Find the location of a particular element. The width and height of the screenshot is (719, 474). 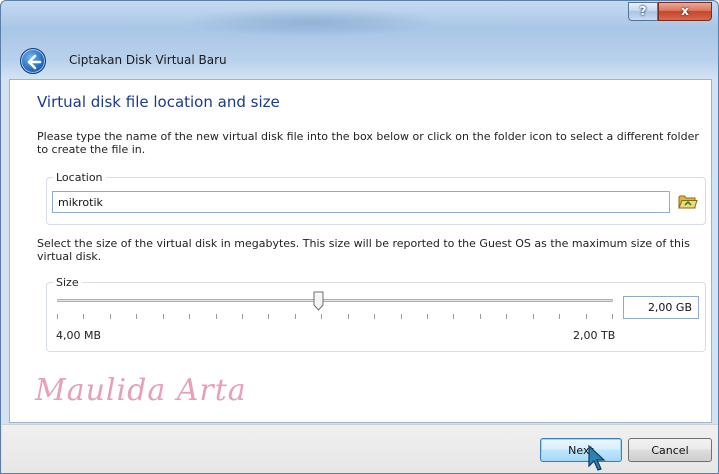

slider-thumb-icon is located at coordinates (318, 301).